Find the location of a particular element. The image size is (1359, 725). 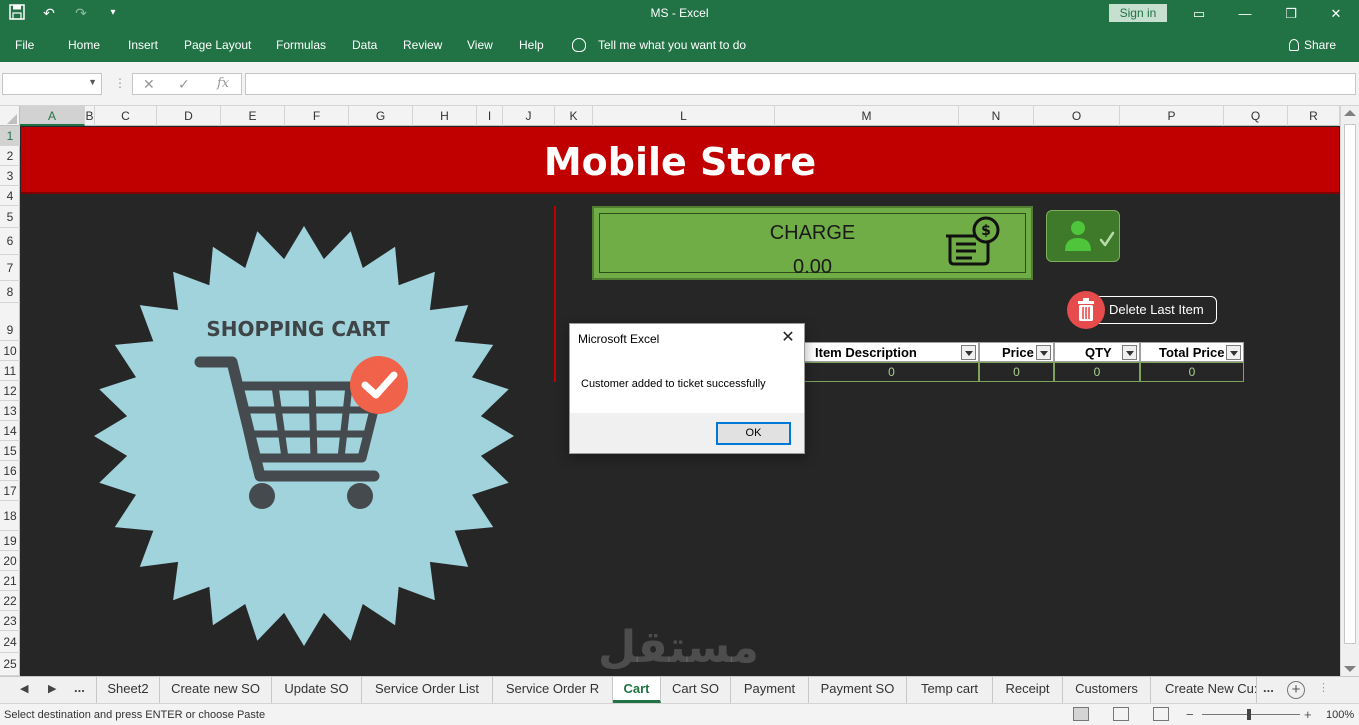

add-customer-button is located at coordinates (1083, 236).